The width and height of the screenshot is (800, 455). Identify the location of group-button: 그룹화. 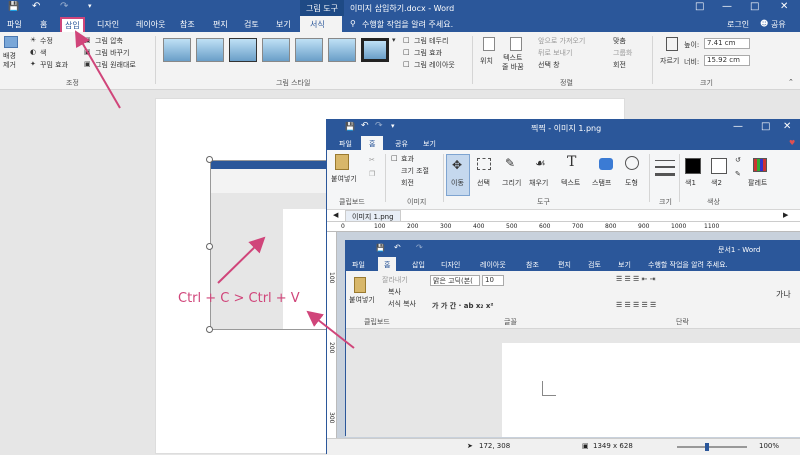
(622, 53).